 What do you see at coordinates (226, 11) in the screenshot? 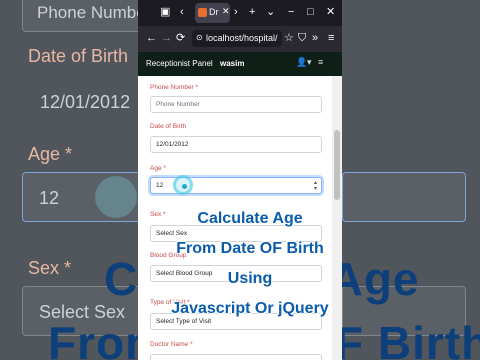
I see `tab-close-icon: ✕` at bounding box center [226, 11].